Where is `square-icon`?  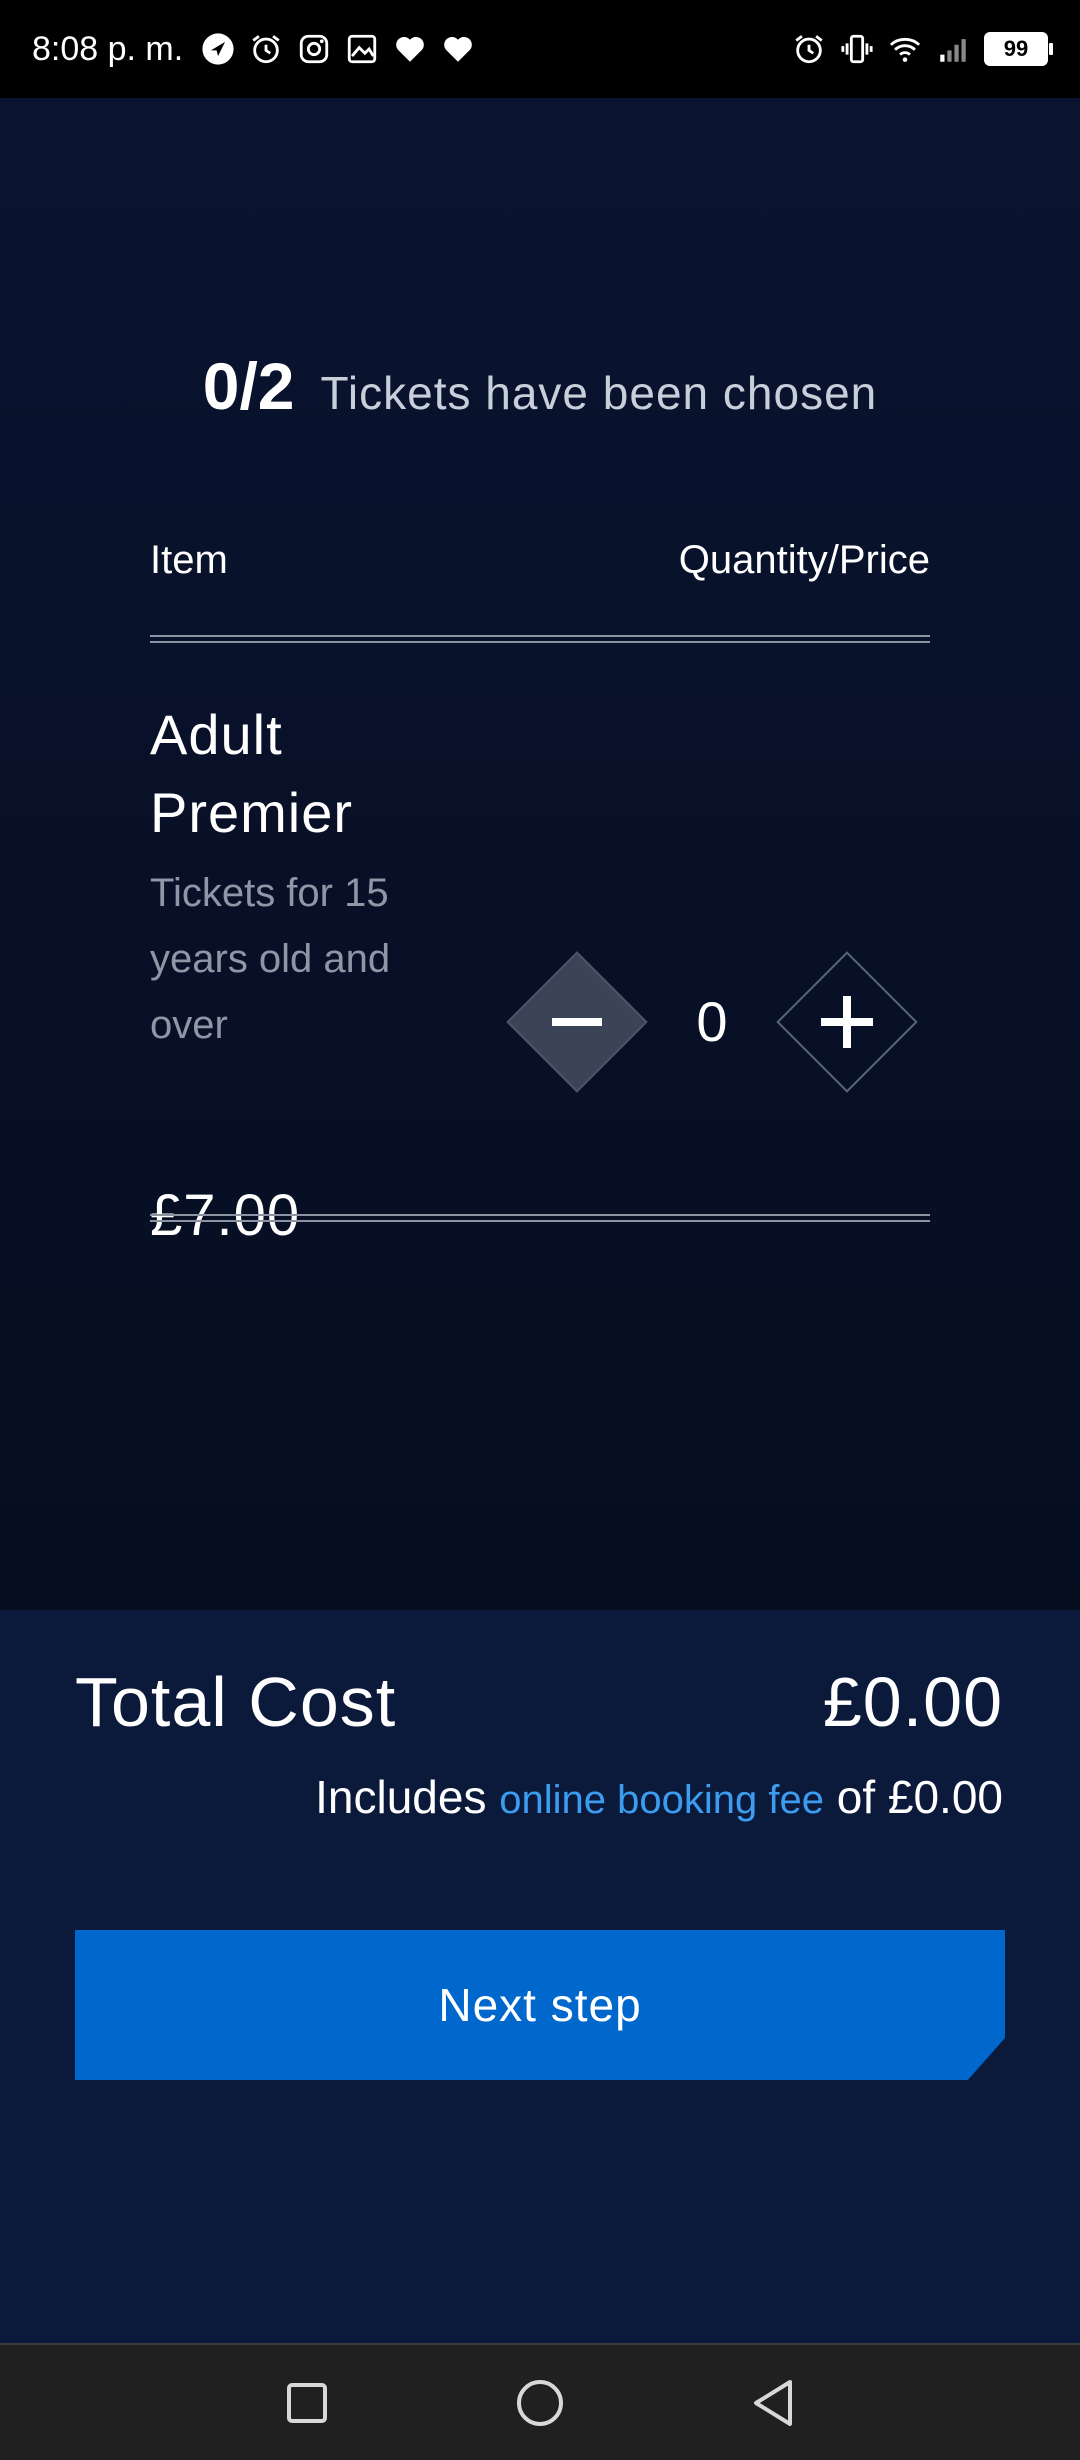
square-icon is located at coordinates (306, 2402).